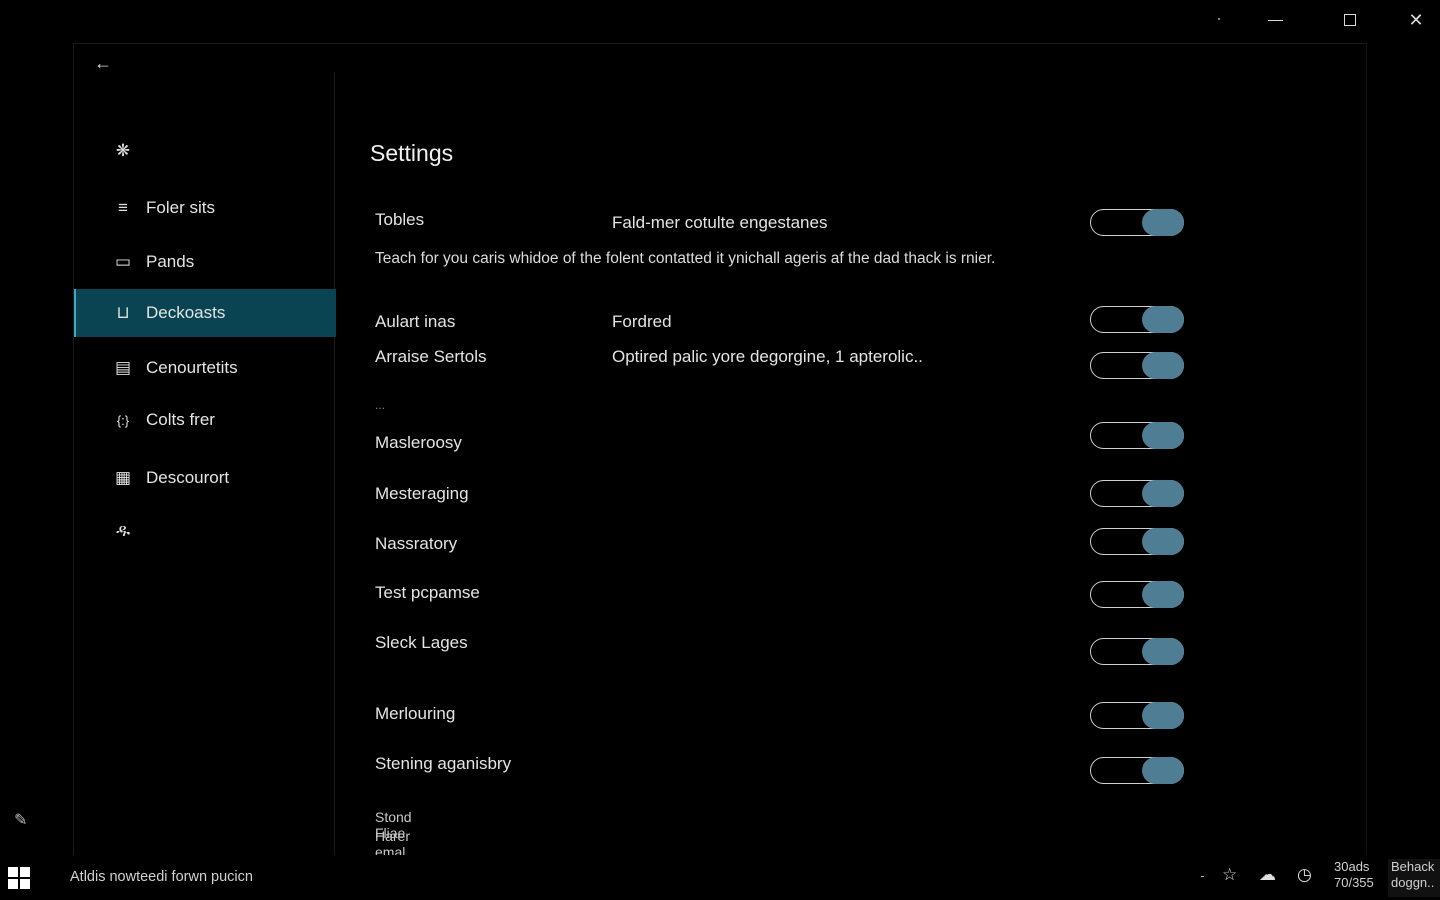 This screenshot has height=900, width=1440. I want to click on setting-label: Tobles, so click(400, 219).